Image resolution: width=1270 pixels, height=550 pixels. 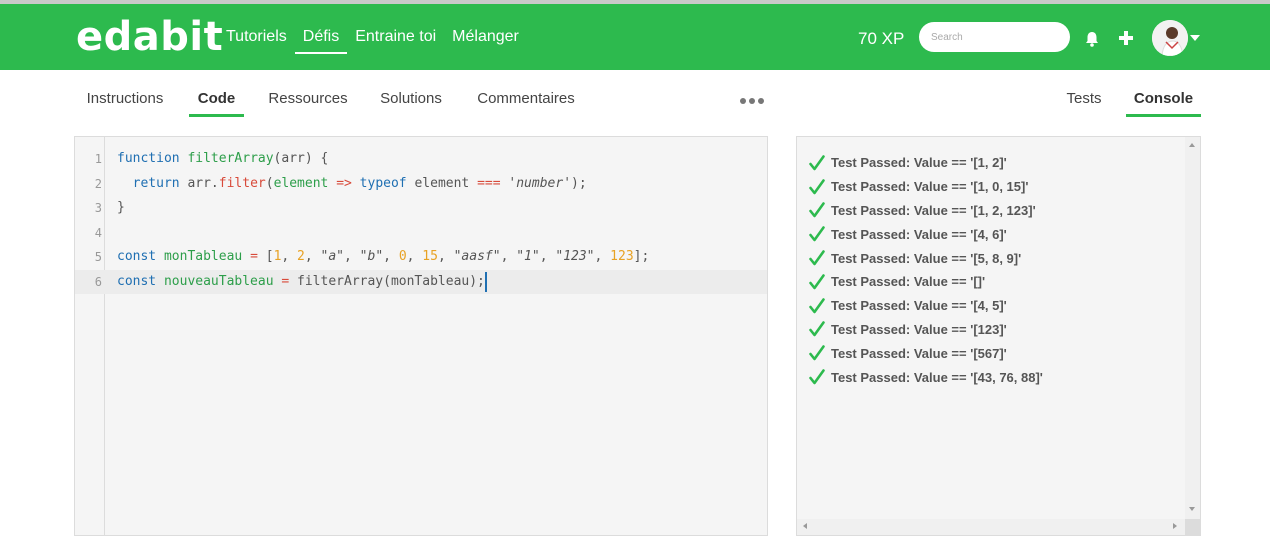 I want to click on test-result-text: Test Passed: Value == '[123]', so click(x=919, y=329).